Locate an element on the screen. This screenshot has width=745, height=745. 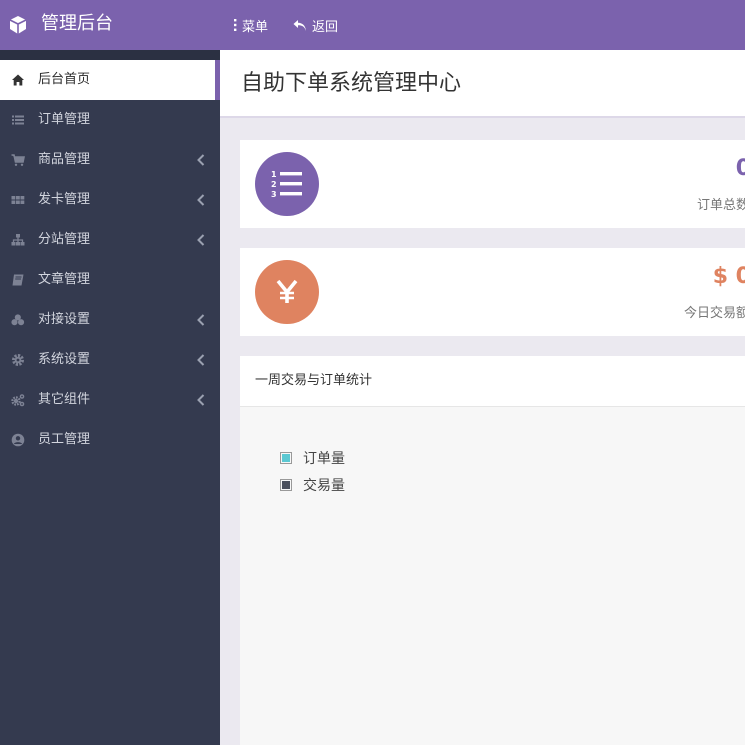
sidebar-item-system-settings: 系统设置 is located at coordinates (110, 360).